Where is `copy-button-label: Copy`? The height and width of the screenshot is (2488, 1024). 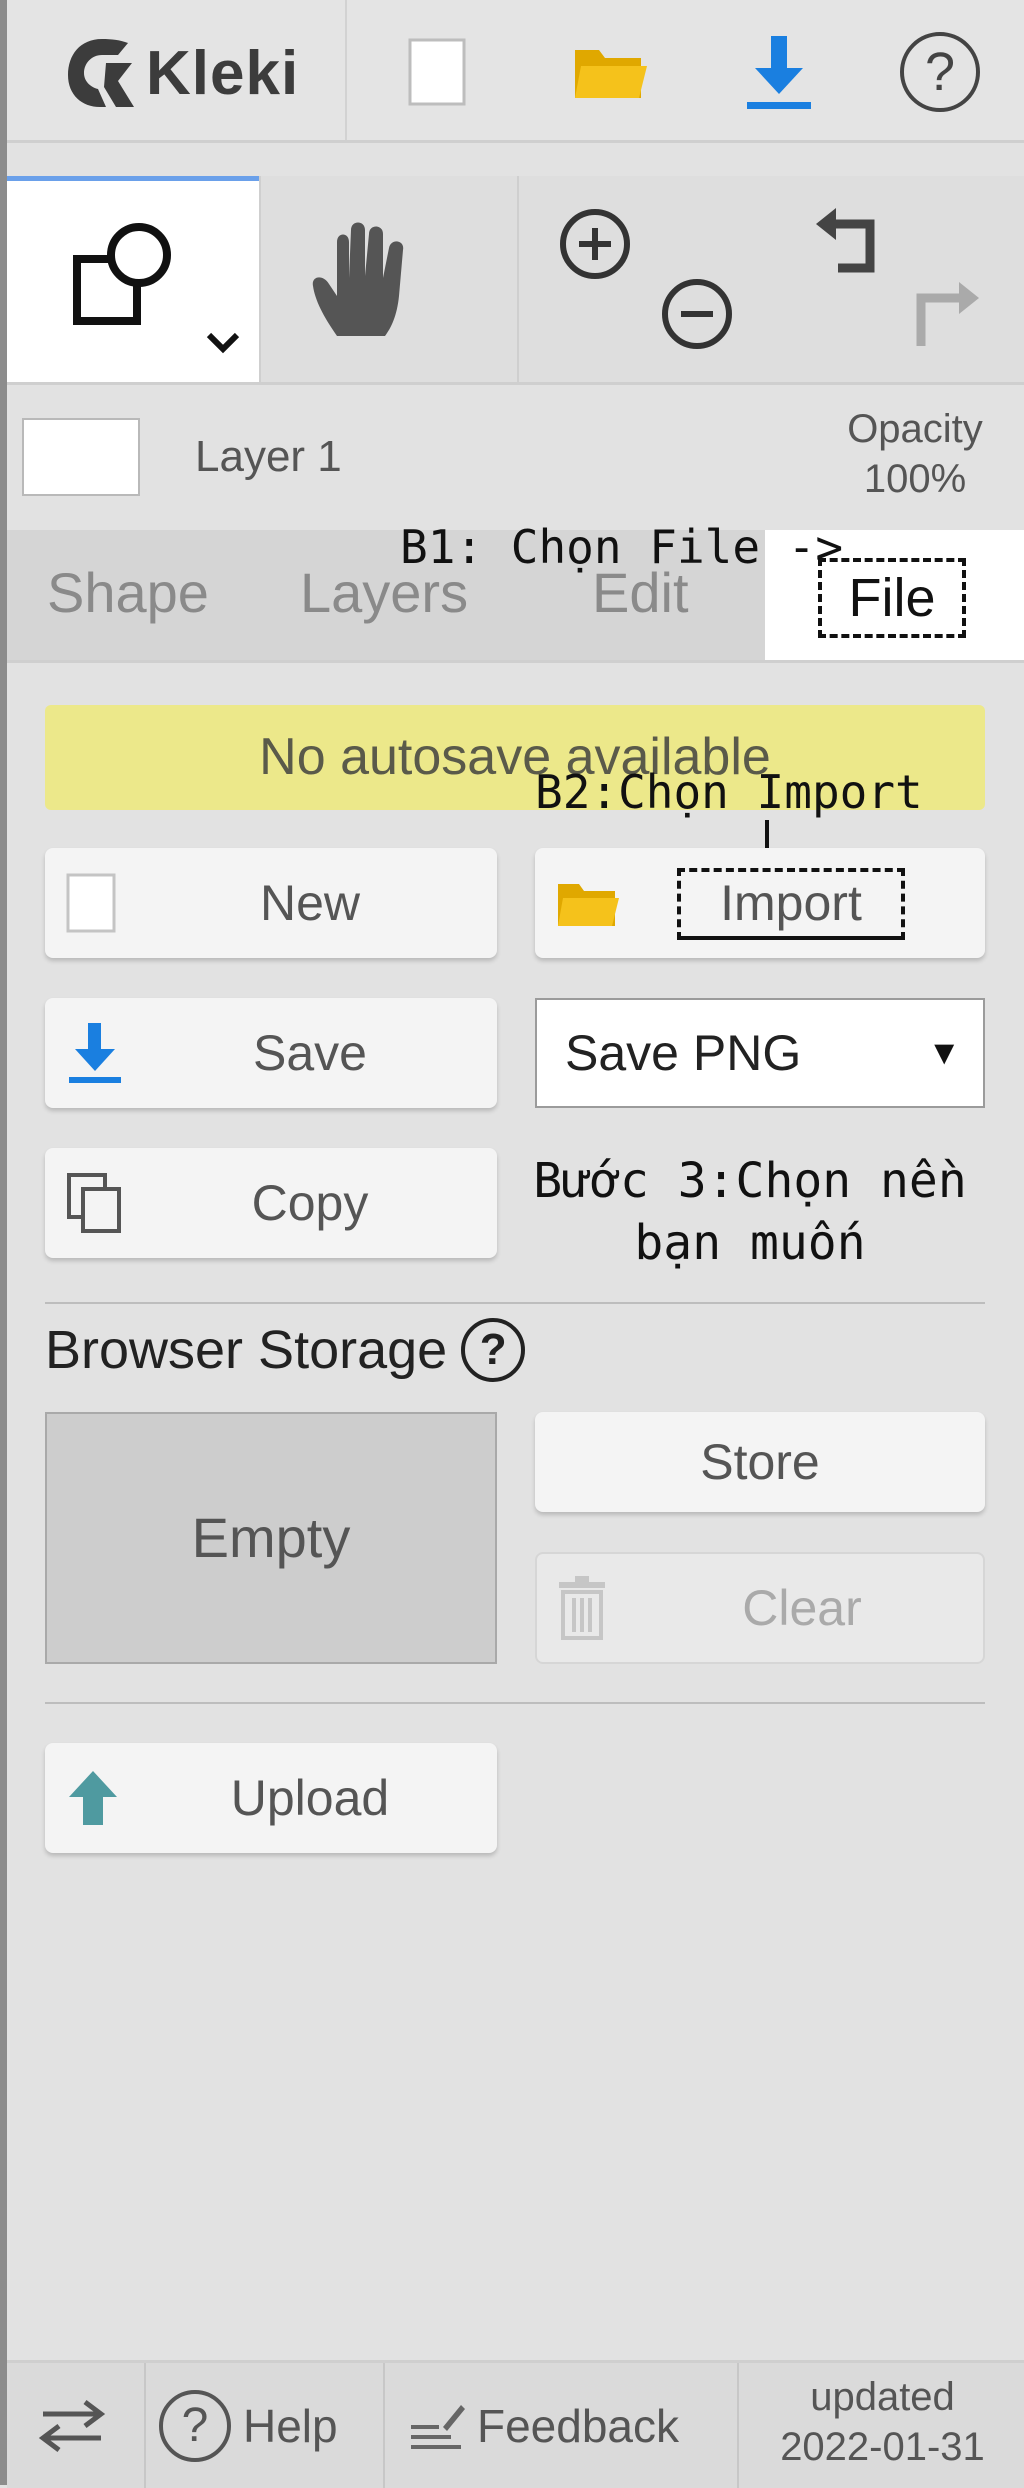
copy-button-label: Copy is located at coordinates (310, 1203).